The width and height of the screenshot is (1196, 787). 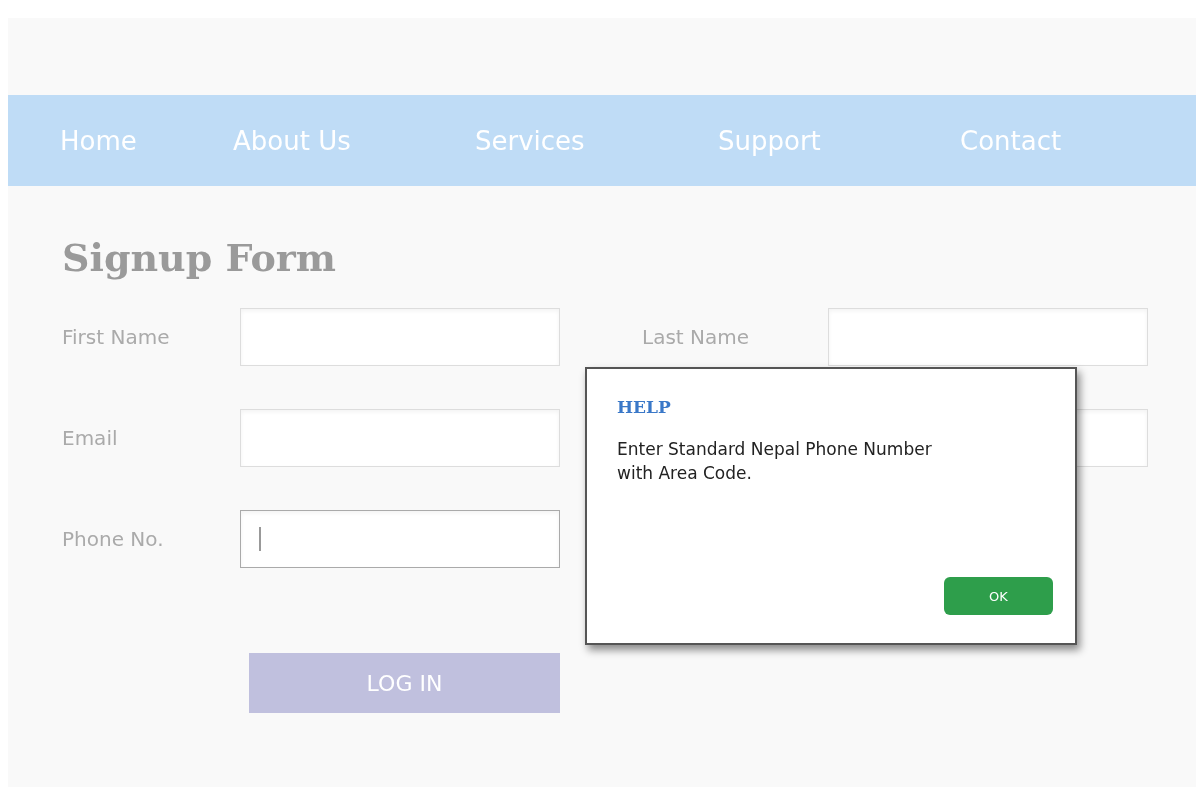 I want to click on input-field, so click(x=400, y=539).